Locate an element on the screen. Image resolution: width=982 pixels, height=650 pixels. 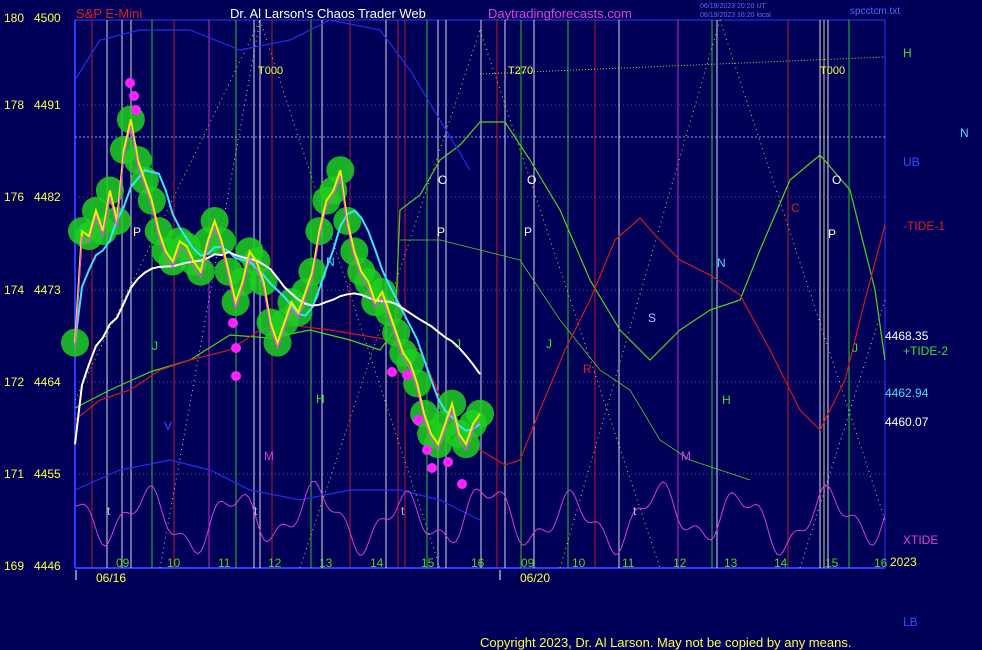
y-tick-left-label: 172 is located at coordinates (14, 382).